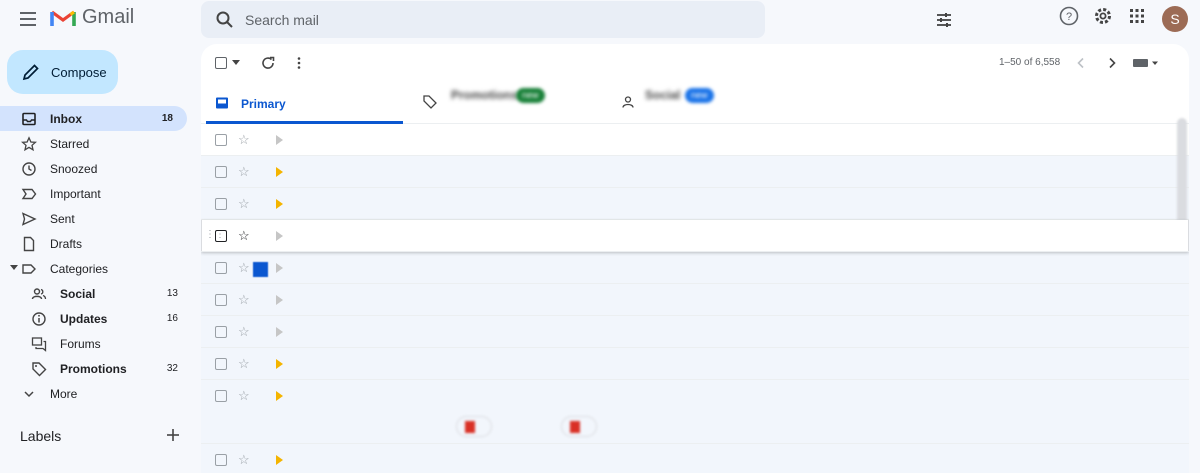 The width and height of the screenshot is (1200, 473). What do you see at coordinates (93, 118) in the screenshot?
I see `sidebar-item-inbox: Inbox 18` at bounding box center [93, 118].